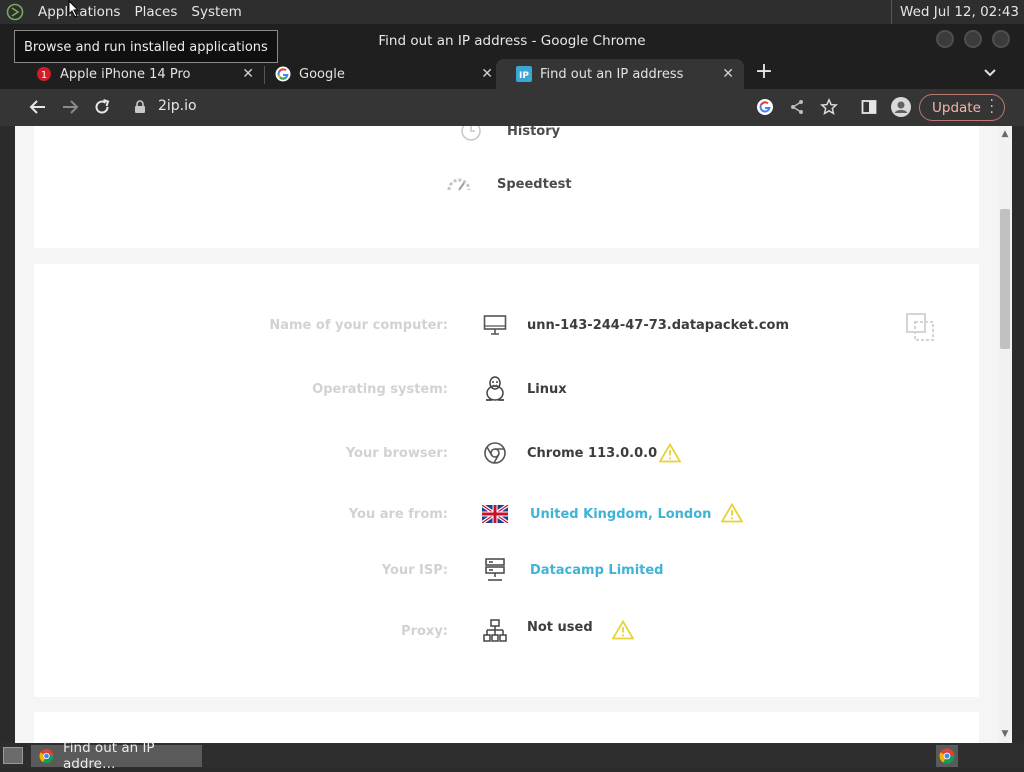  What do you see at coordinates (396, 453) in the screenshot?
I see `browser-label: Your browser:` at bounding box center [396, 453].